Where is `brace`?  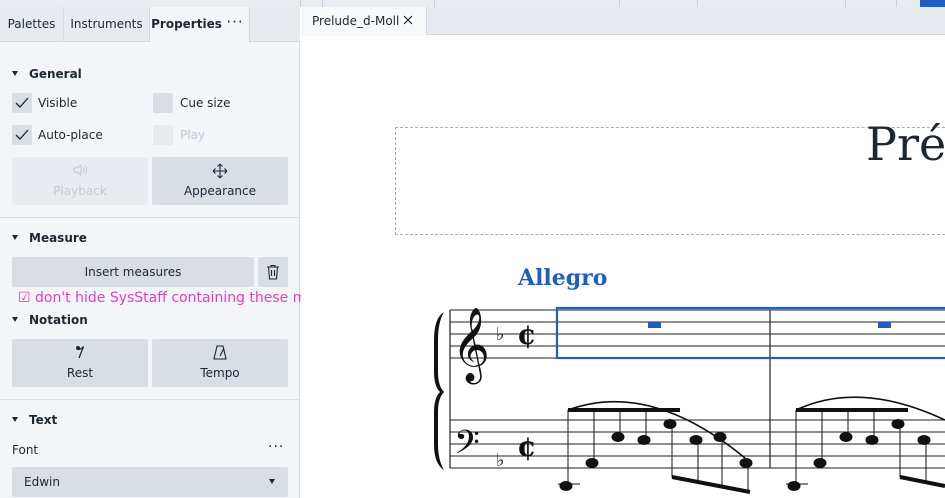 brace is located at coordinates (439, 391).